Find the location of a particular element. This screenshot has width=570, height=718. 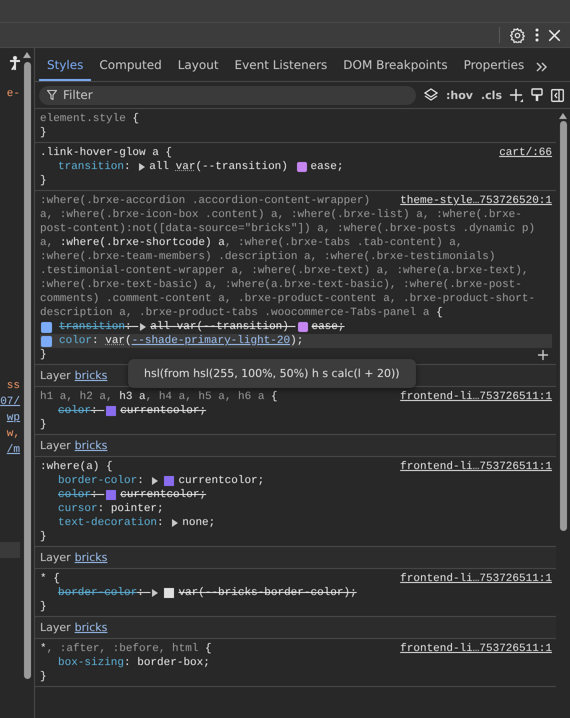

css-selector: * { is located at coordinates (50, 579).